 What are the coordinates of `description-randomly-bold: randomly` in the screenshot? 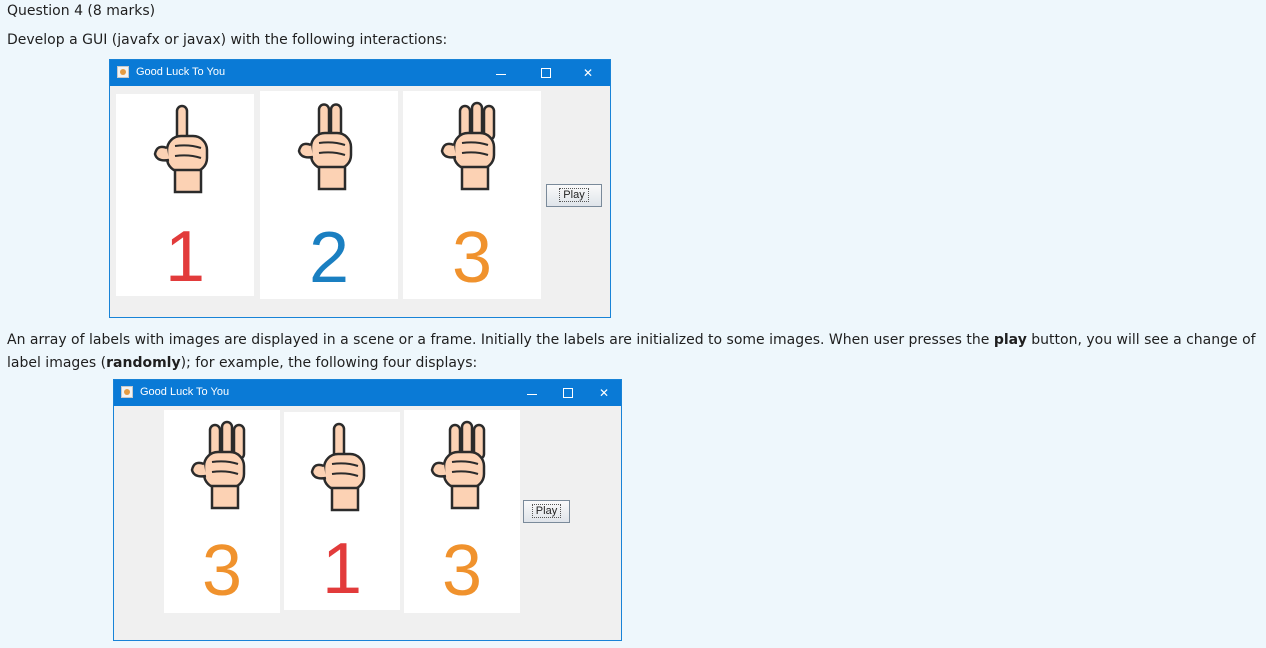 It's located at (143, 363).